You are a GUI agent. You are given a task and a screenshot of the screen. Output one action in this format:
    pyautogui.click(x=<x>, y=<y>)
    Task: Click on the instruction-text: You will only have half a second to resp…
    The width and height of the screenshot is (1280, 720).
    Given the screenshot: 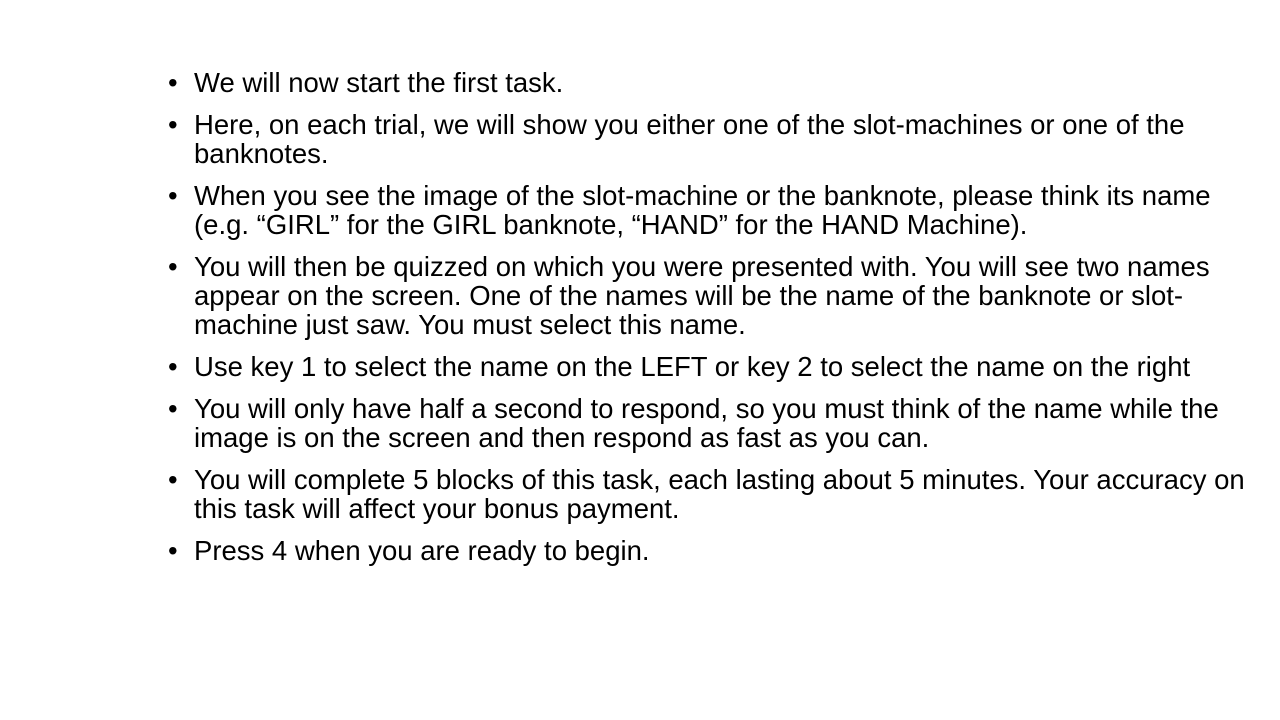 What is the action you would take?
    pyautogui.click(x=706, y=423)
    